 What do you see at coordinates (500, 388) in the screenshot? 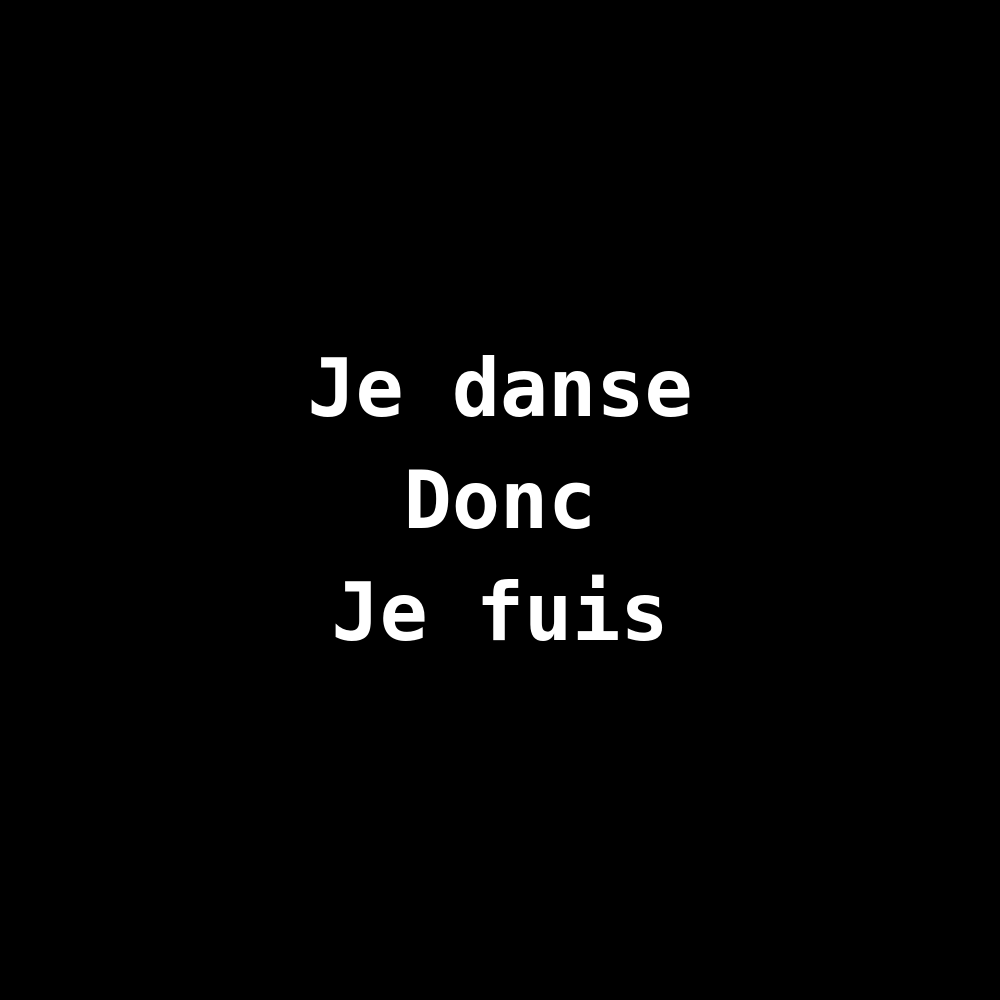
I see `quote-line-1: Je danse` at bounding box center [500, 388].